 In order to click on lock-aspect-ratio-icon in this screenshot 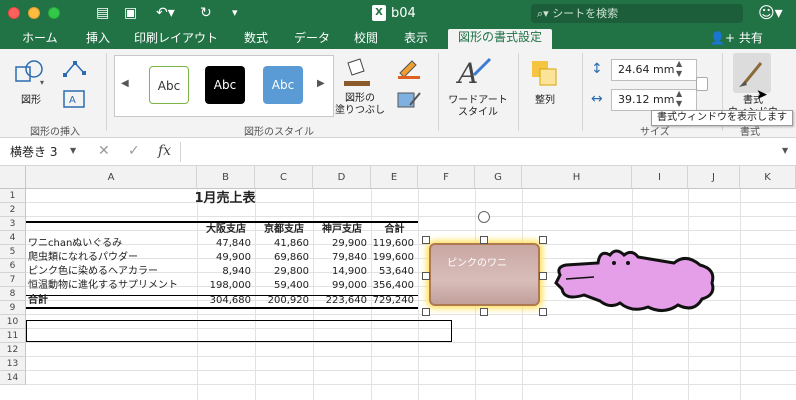, I will do `click(702, 84)`.